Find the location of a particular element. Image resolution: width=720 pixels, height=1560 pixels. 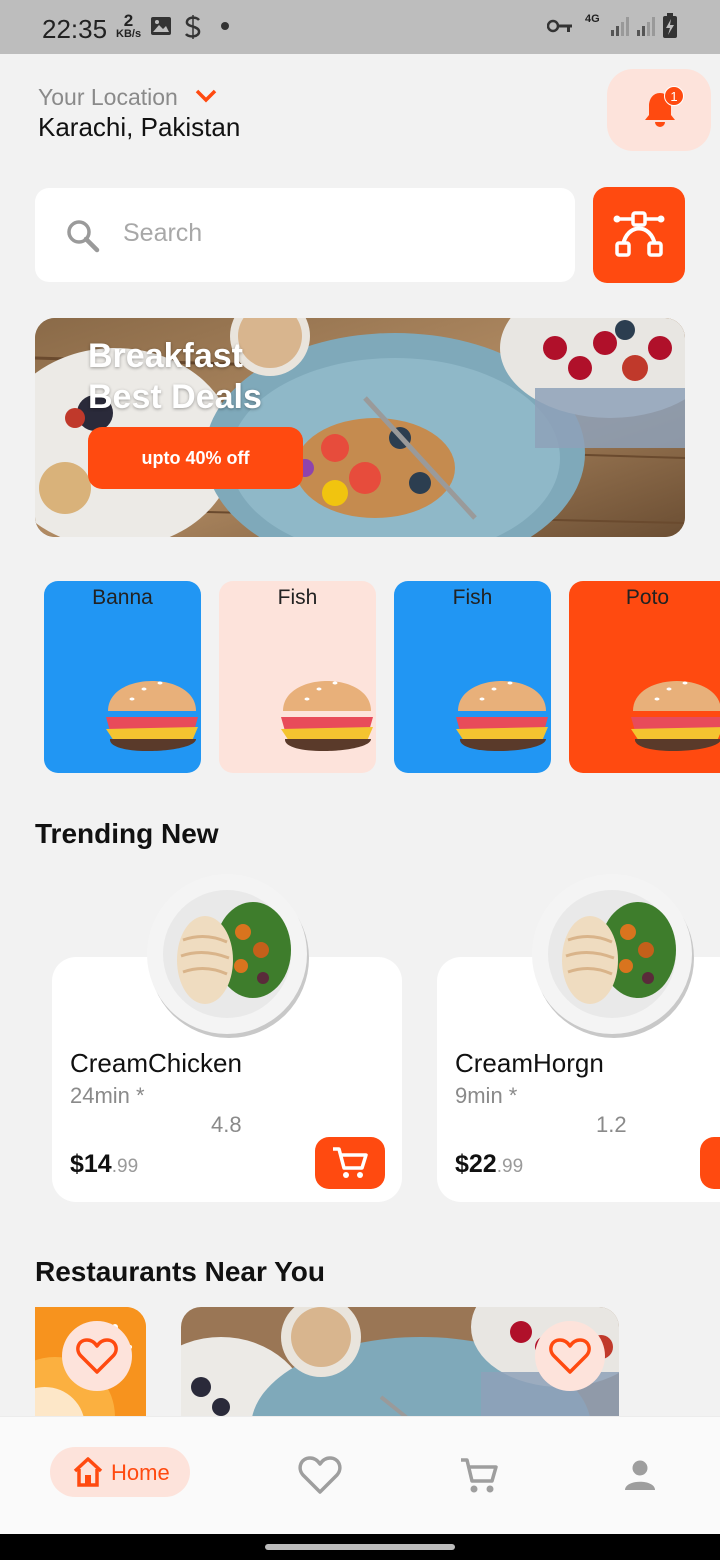

home-gesture-handle is located at coordinates (360, 1547).